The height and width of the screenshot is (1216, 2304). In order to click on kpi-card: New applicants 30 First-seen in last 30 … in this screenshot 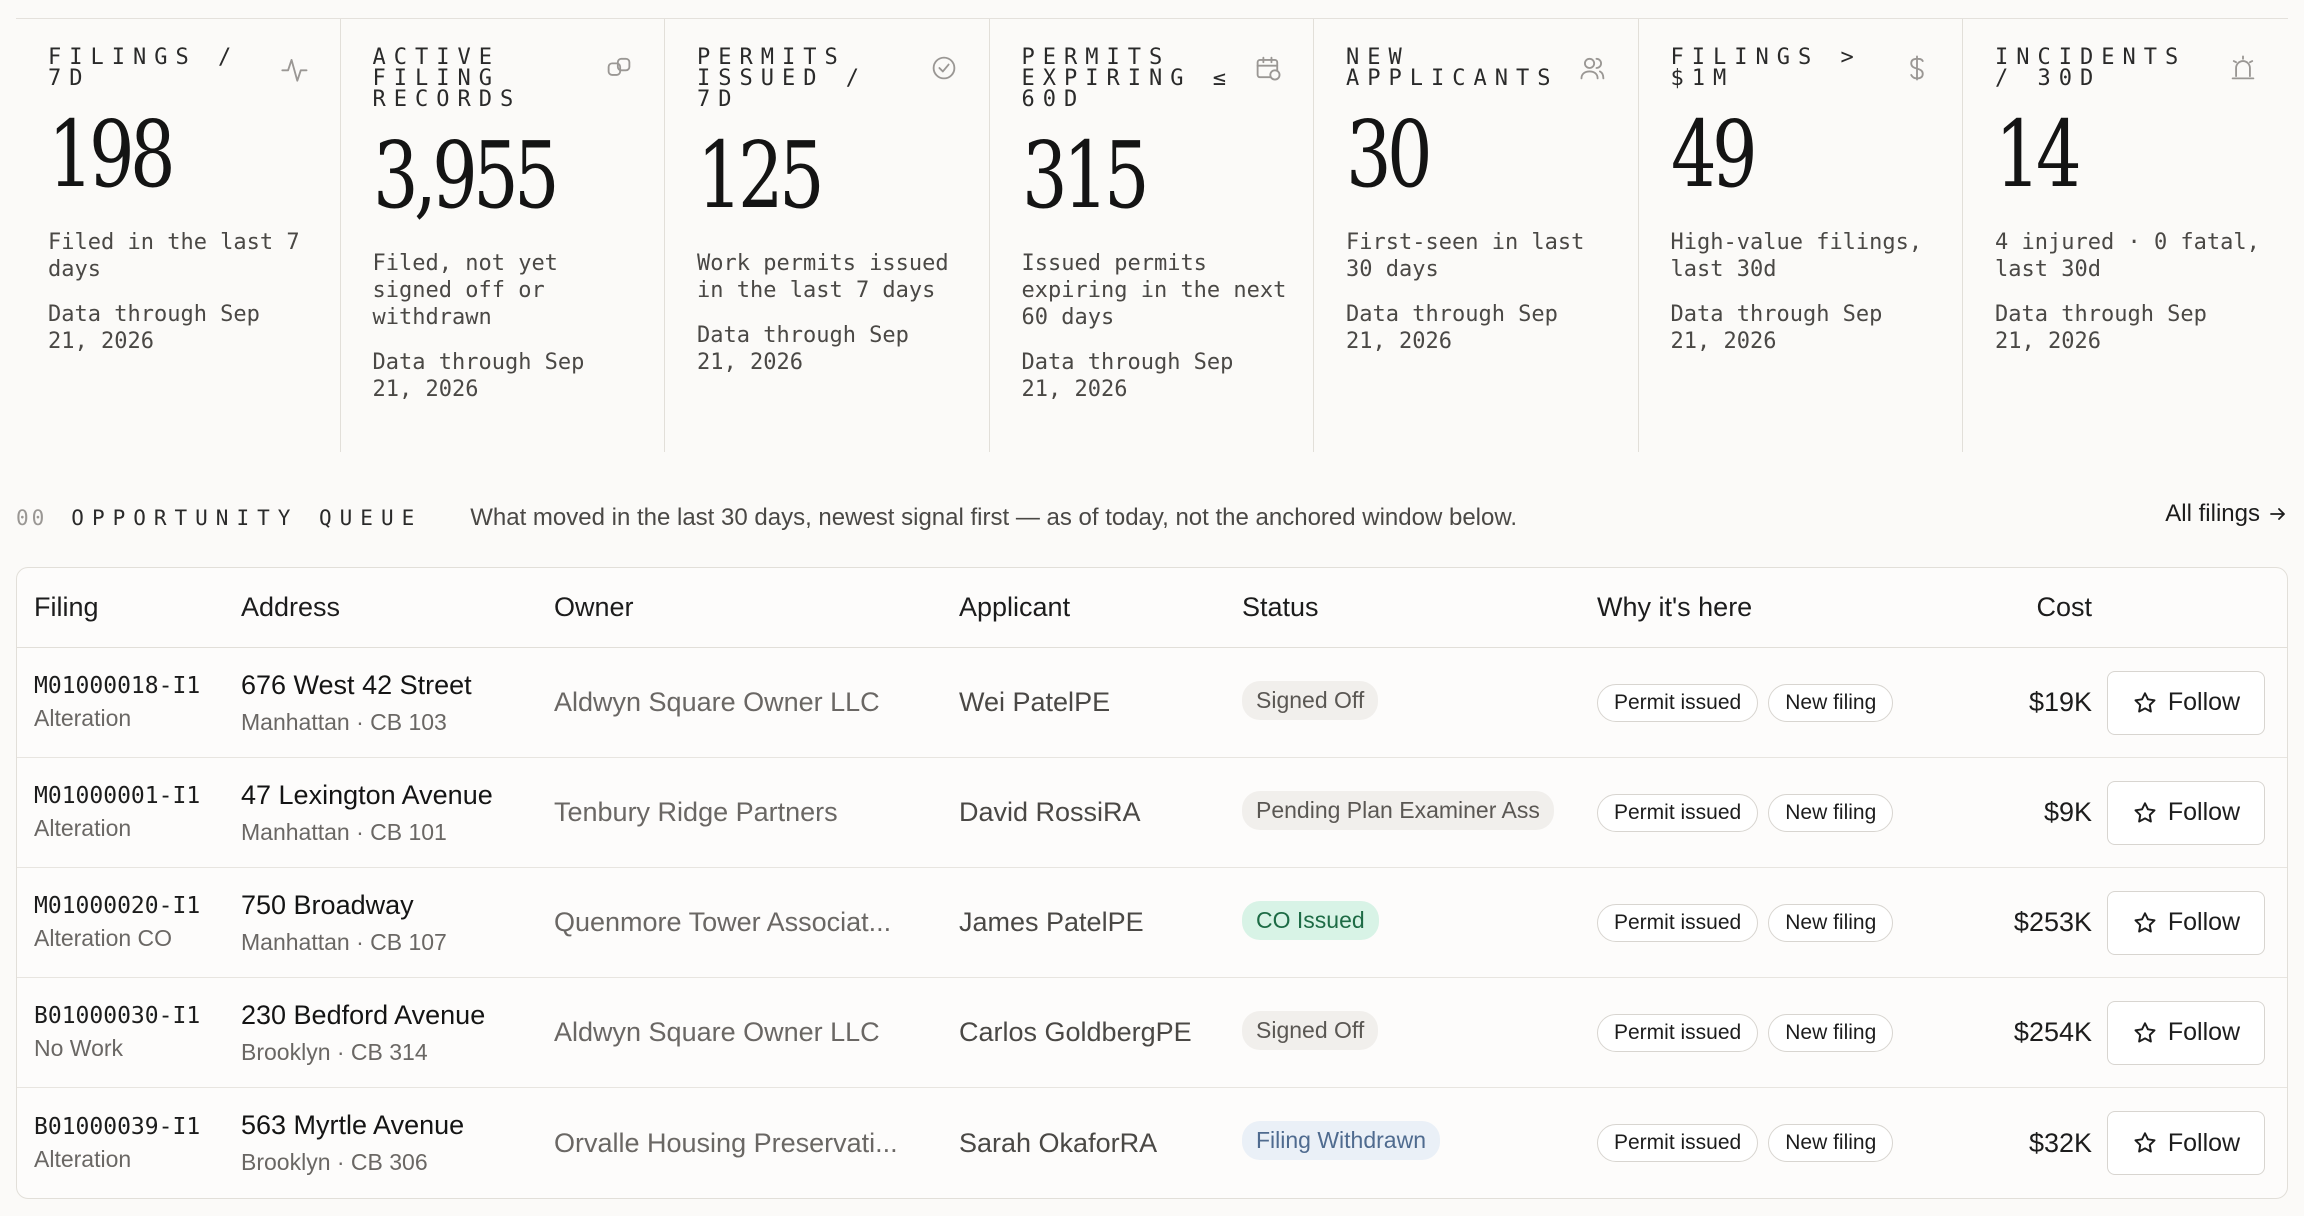, I will do `click(1476, 235)`.